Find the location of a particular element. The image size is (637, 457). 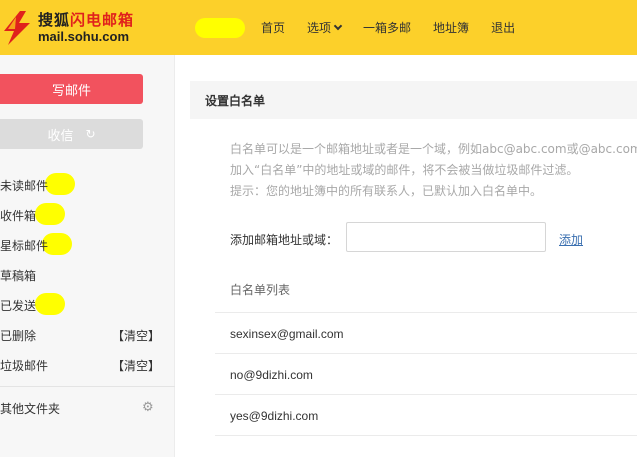

whitelist-entry: yes@9dizhi.com is located at coordinates (274, 416).